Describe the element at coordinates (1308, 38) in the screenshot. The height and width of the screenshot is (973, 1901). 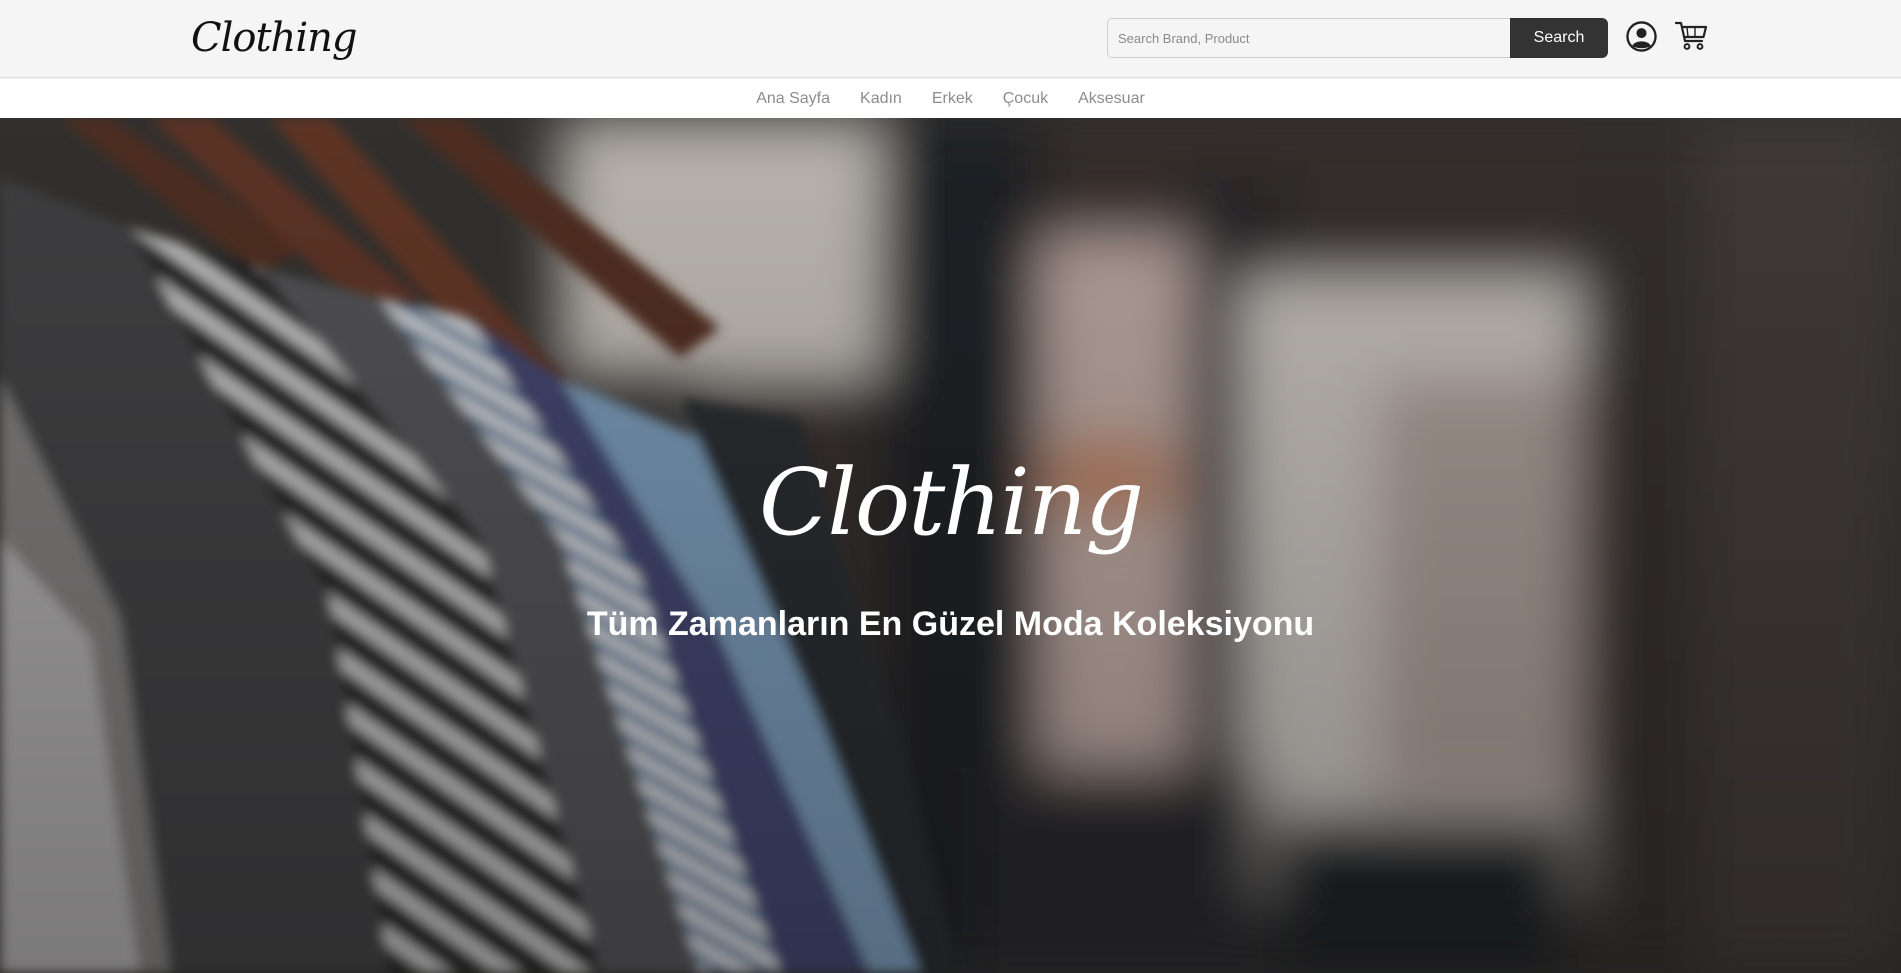
I see `search-input` at that location.